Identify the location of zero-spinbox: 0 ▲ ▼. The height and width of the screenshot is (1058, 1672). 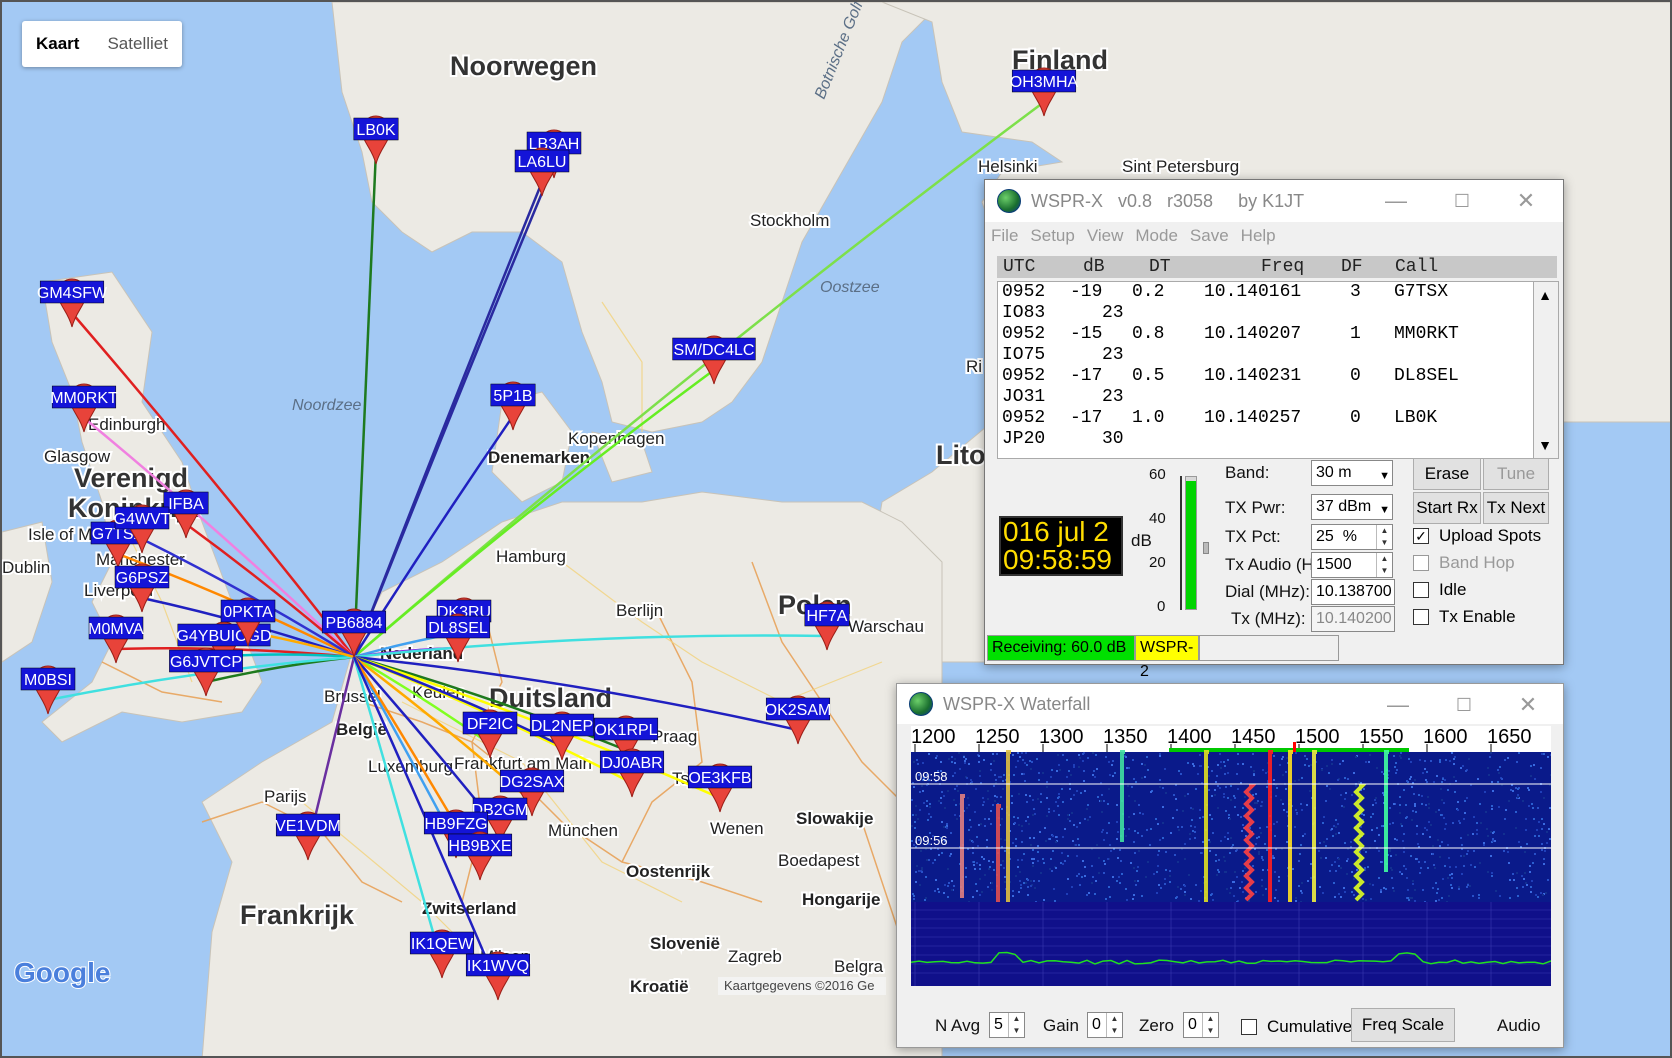
(1201, 1025).